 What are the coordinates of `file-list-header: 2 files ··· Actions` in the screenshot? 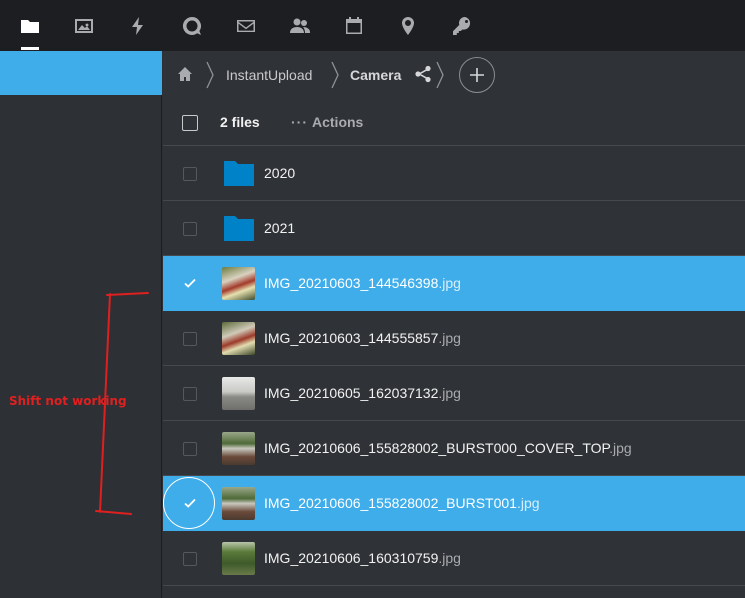 It's located at (454, 122).